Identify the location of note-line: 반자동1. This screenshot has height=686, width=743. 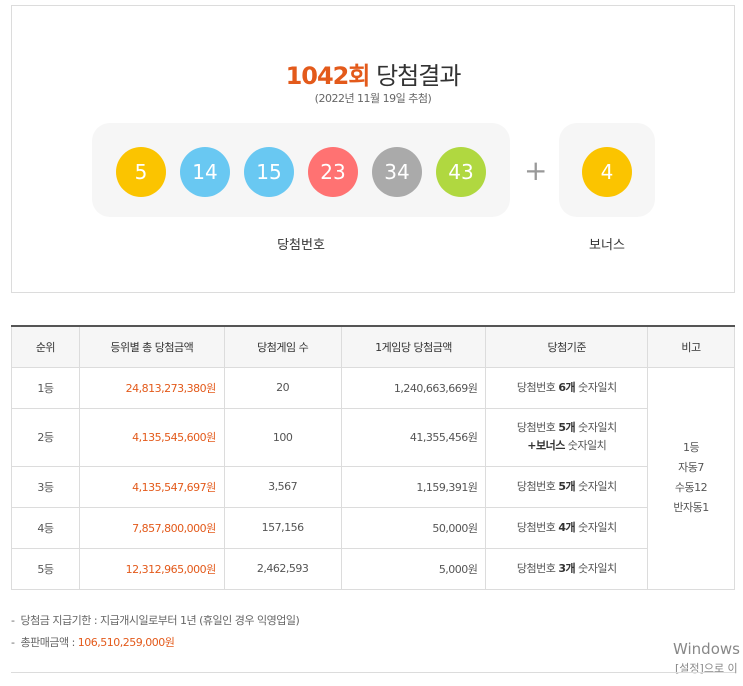
(691, 507).